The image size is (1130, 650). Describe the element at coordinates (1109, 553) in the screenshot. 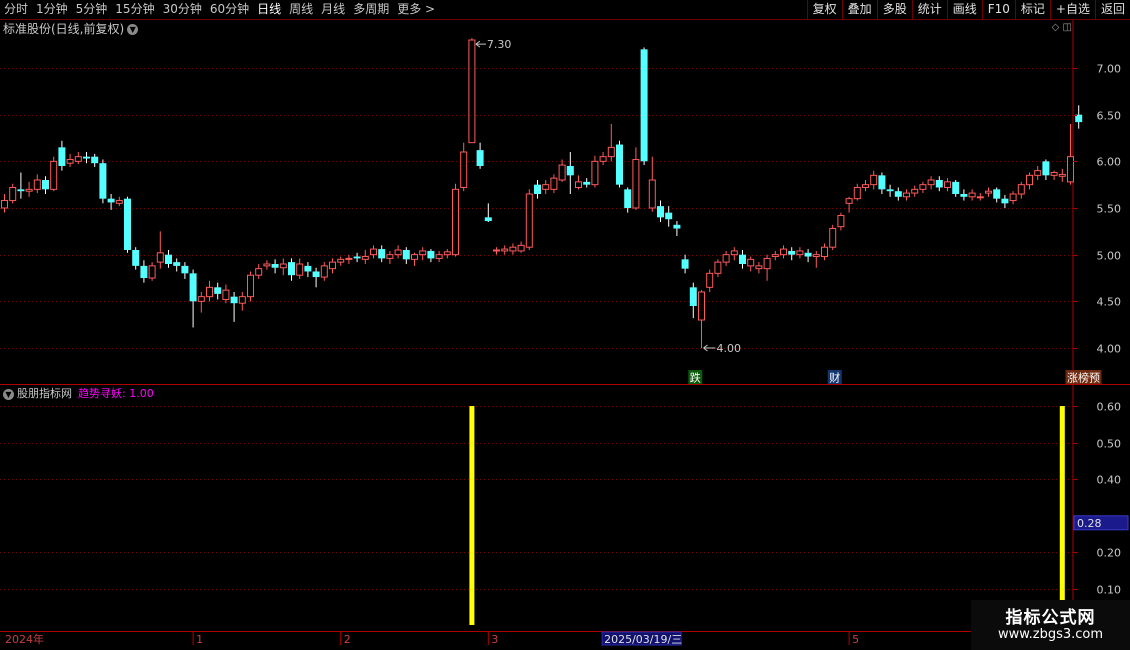

I see `indicator-tick-label-3: 0.20` at that location.